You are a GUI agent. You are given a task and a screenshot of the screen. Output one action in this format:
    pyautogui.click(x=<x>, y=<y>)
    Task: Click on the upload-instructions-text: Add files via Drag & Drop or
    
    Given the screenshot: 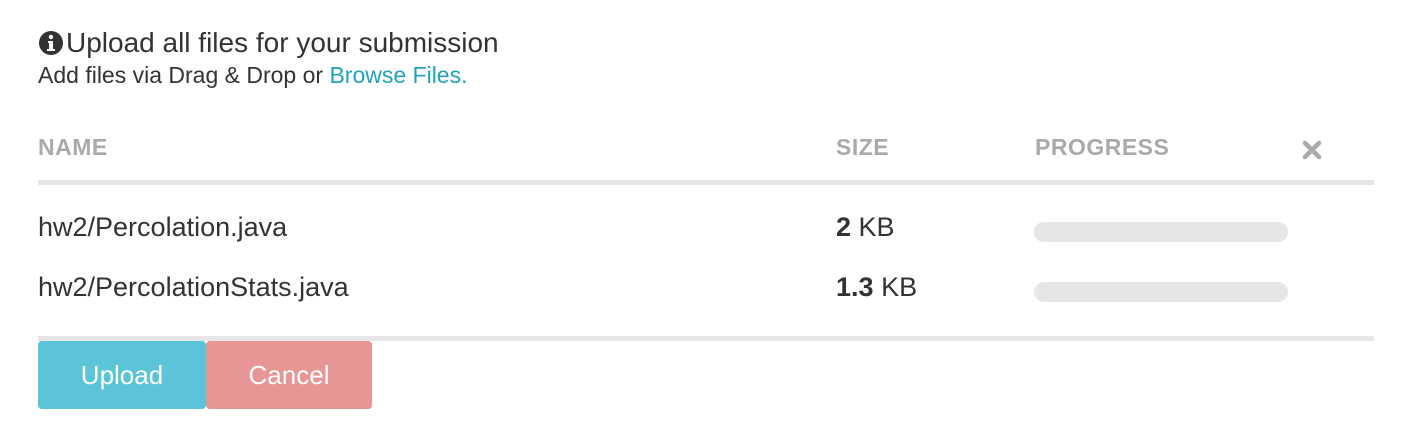 What is the action you would take?
    pyautogui.click(x=184, y=75)
    